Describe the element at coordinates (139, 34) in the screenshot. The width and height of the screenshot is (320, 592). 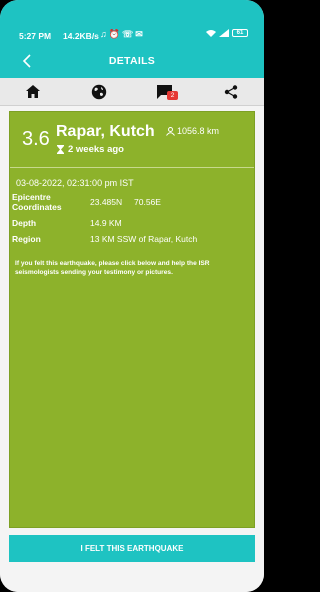
I see `message-icon: ✉` at that location.